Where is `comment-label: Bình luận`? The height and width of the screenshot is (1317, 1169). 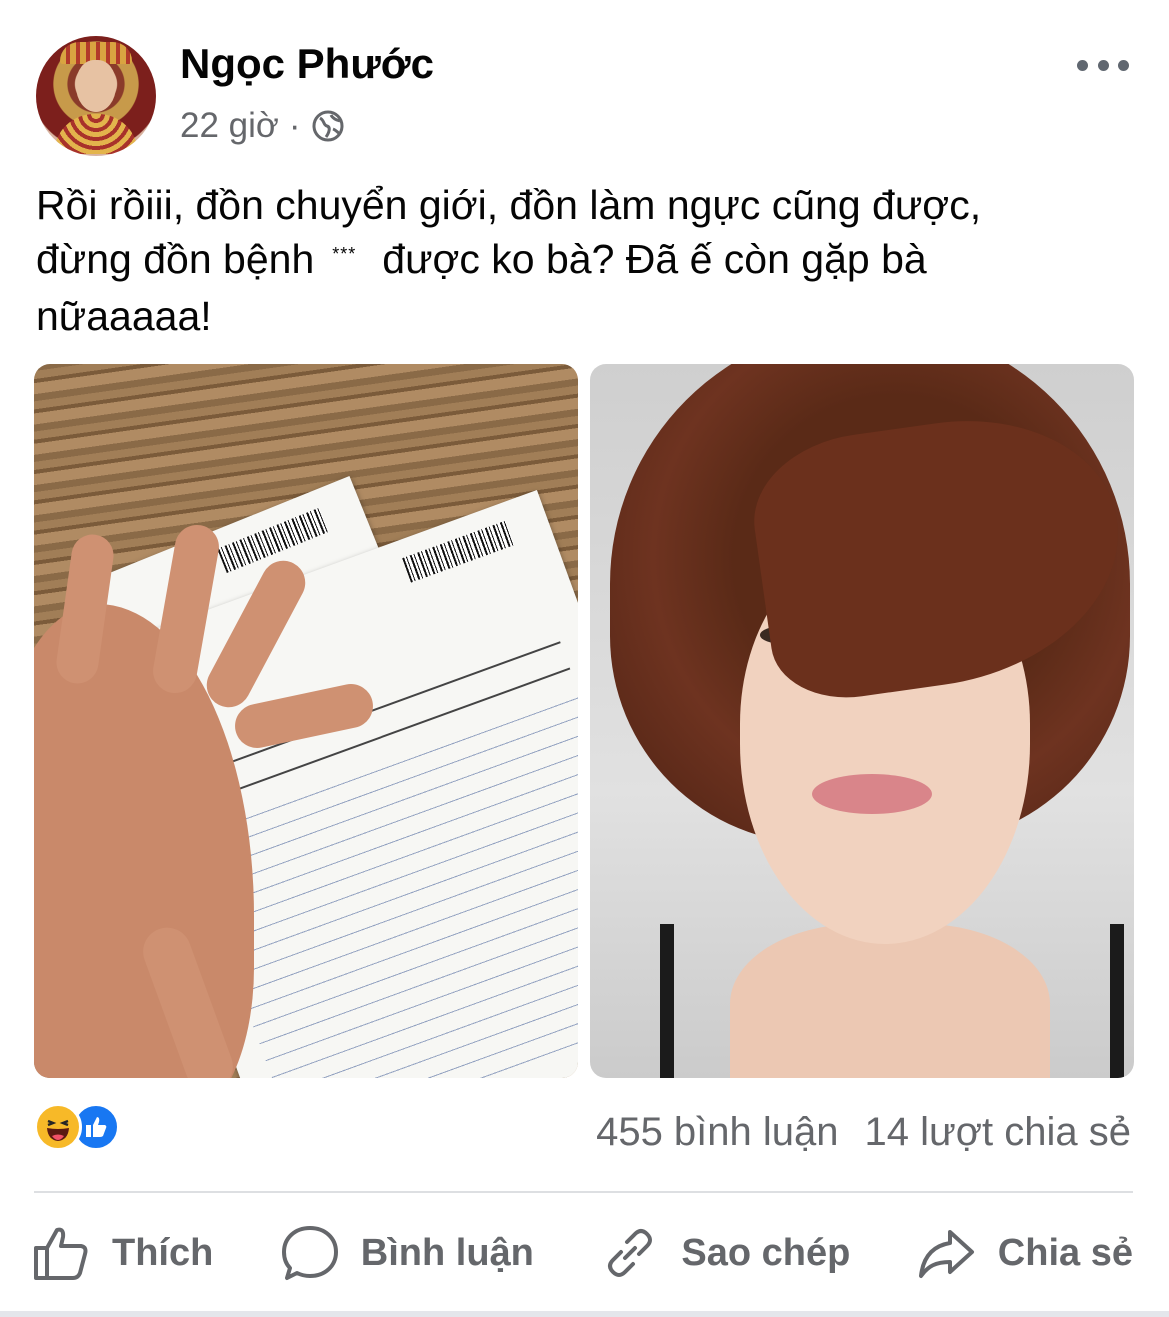 comment-label: Bình luận is located at coordinates (447, 1252).